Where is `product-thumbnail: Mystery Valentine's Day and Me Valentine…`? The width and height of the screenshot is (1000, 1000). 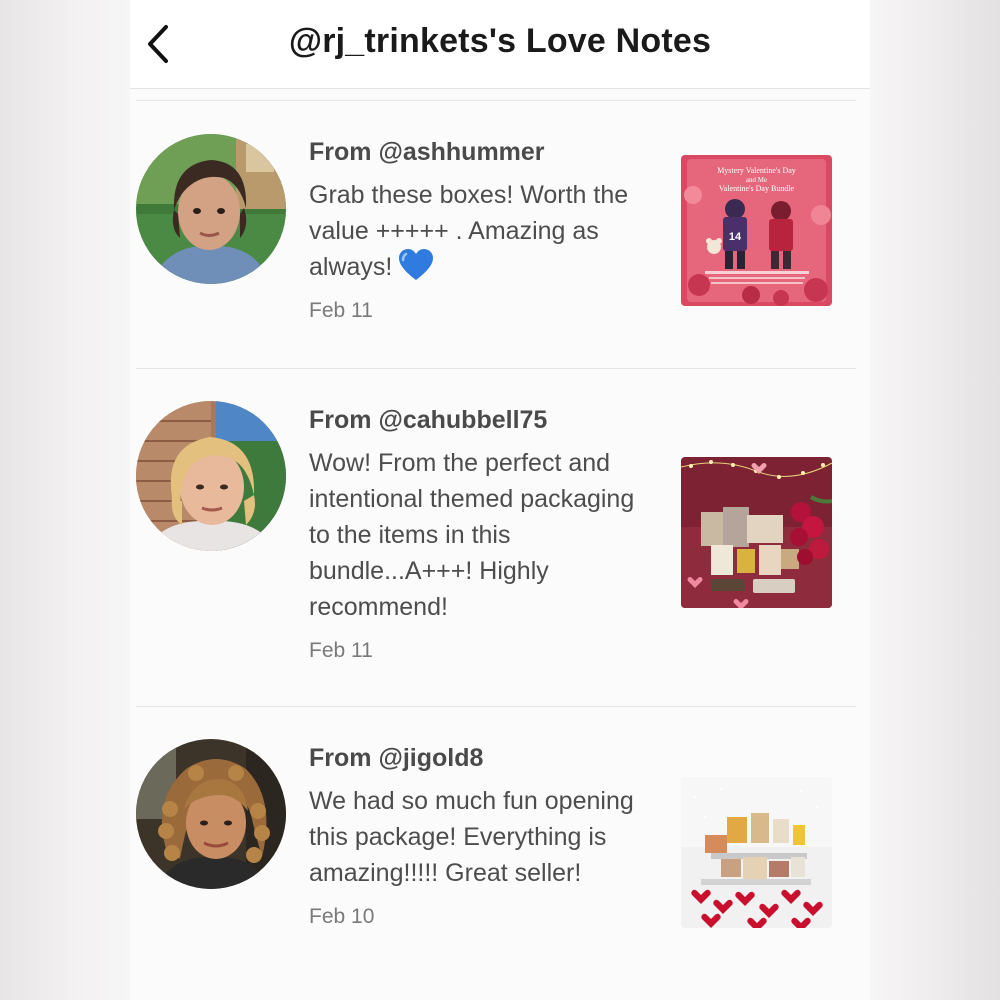 product-thumbnail: Mystery Valentine's Day and Me Valentine… is located at coordinates (756, 230).